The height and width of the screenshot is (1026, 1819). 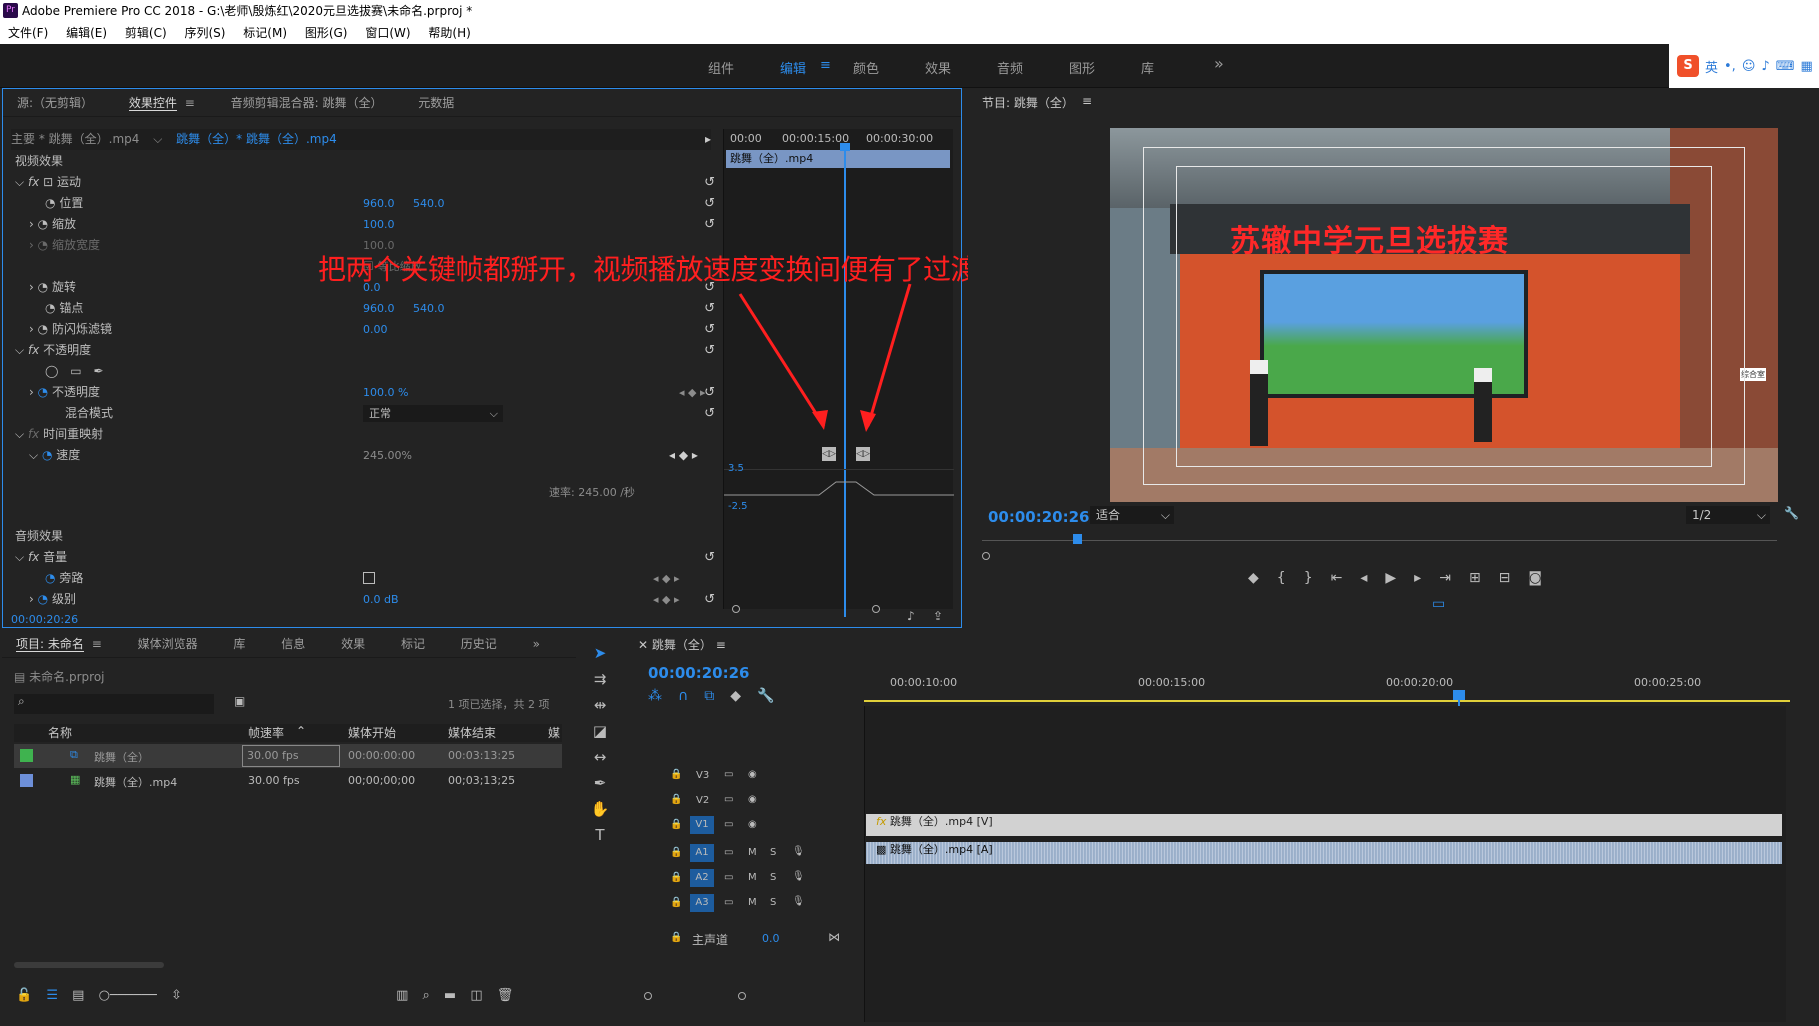 I want to click on mic-icon: 🎙, so click(x=798, y=876).